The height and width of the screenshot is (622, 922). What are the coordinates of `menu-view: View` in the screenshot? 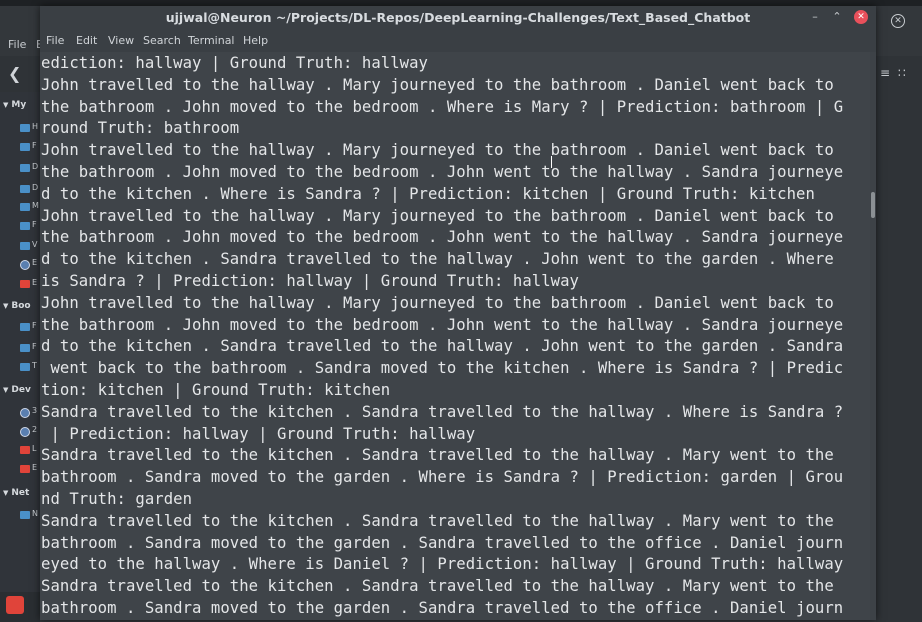 It's located at (121, 40).